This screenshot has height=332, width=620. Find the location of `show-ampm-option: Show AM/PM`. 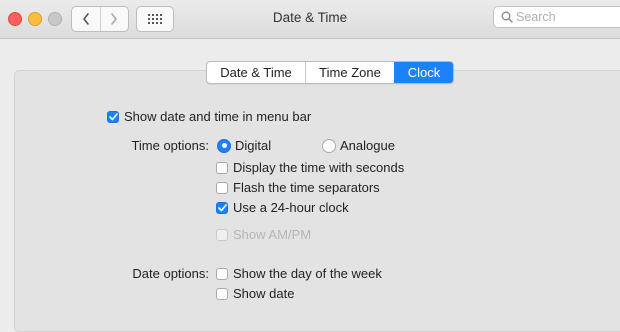

show-ampm-option: Show AM/PM is located at coordinates (263, 234).